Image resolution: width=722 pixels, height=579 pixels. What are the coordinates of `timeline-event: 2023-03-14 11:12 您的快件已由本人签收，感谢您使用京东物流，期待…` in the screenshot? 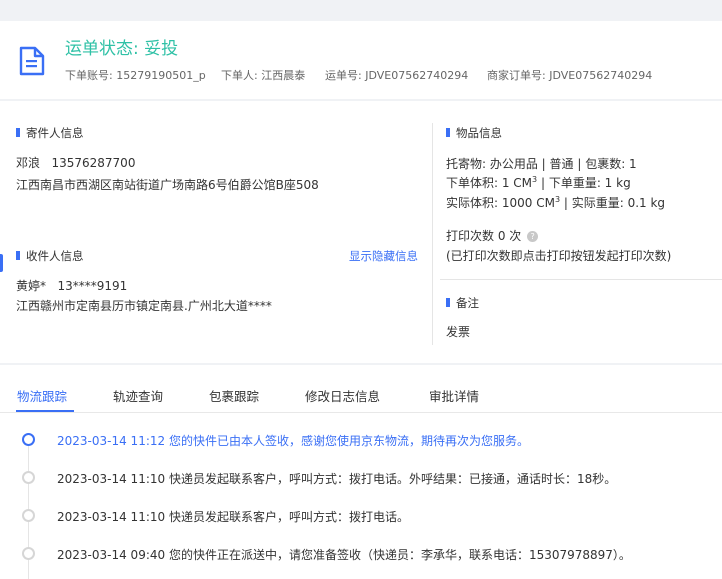 It's located at (293, 441).